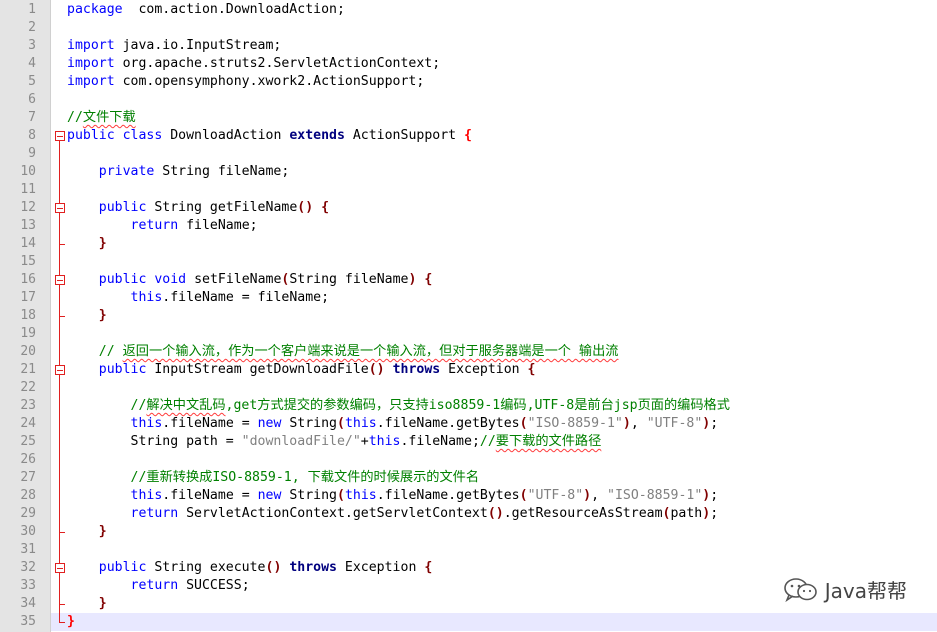  Describe the element at coordinates (502, 226) in the screenshot. I see `code-line: return fileName;` at that location.